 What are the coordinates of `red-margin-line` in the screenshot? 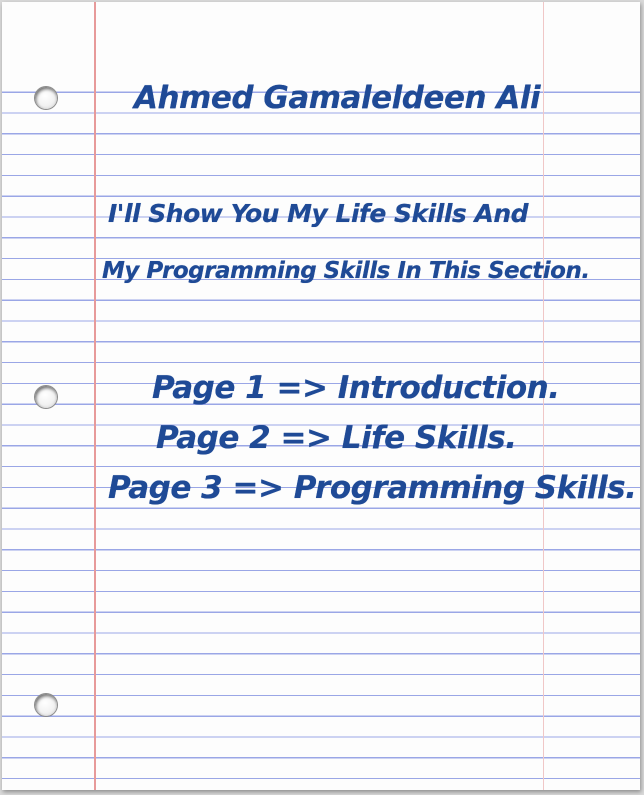 It's located at (95, 396).